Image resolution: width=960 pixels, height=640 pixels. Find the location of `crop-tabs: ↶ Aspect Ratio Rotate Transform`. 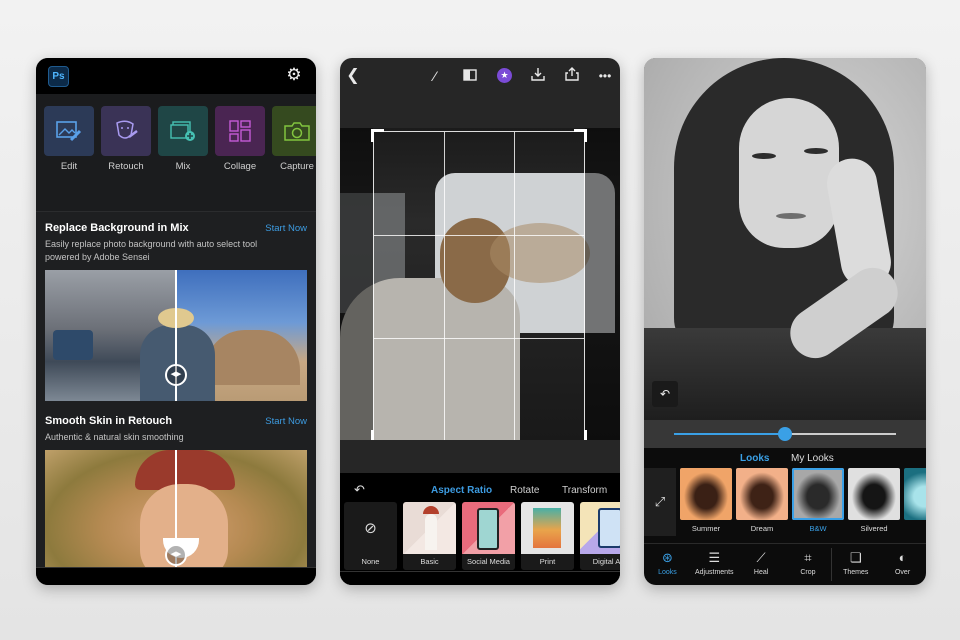

crop-tabs: ↶ Aspect Ratio Rotate Transform is located at coordinates (480, 490).